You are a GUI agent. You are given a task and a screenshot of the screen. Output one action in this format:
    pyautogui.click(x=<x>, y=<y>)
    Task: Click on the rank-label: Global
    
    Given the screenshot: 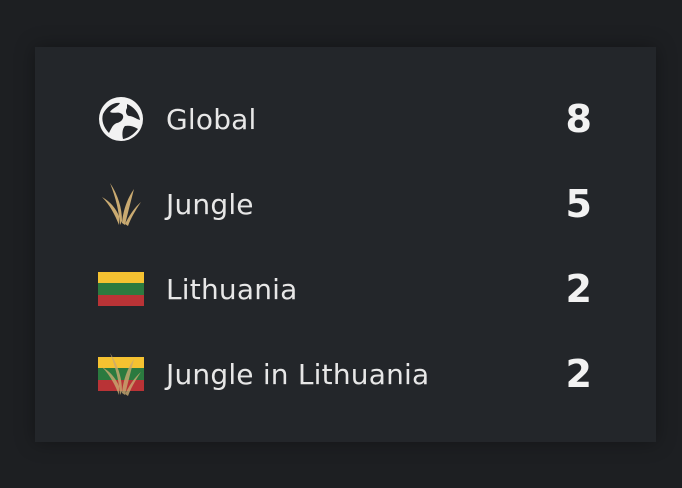 What is the action you would take?
    pyautogui.click(x=211, y=119)
    